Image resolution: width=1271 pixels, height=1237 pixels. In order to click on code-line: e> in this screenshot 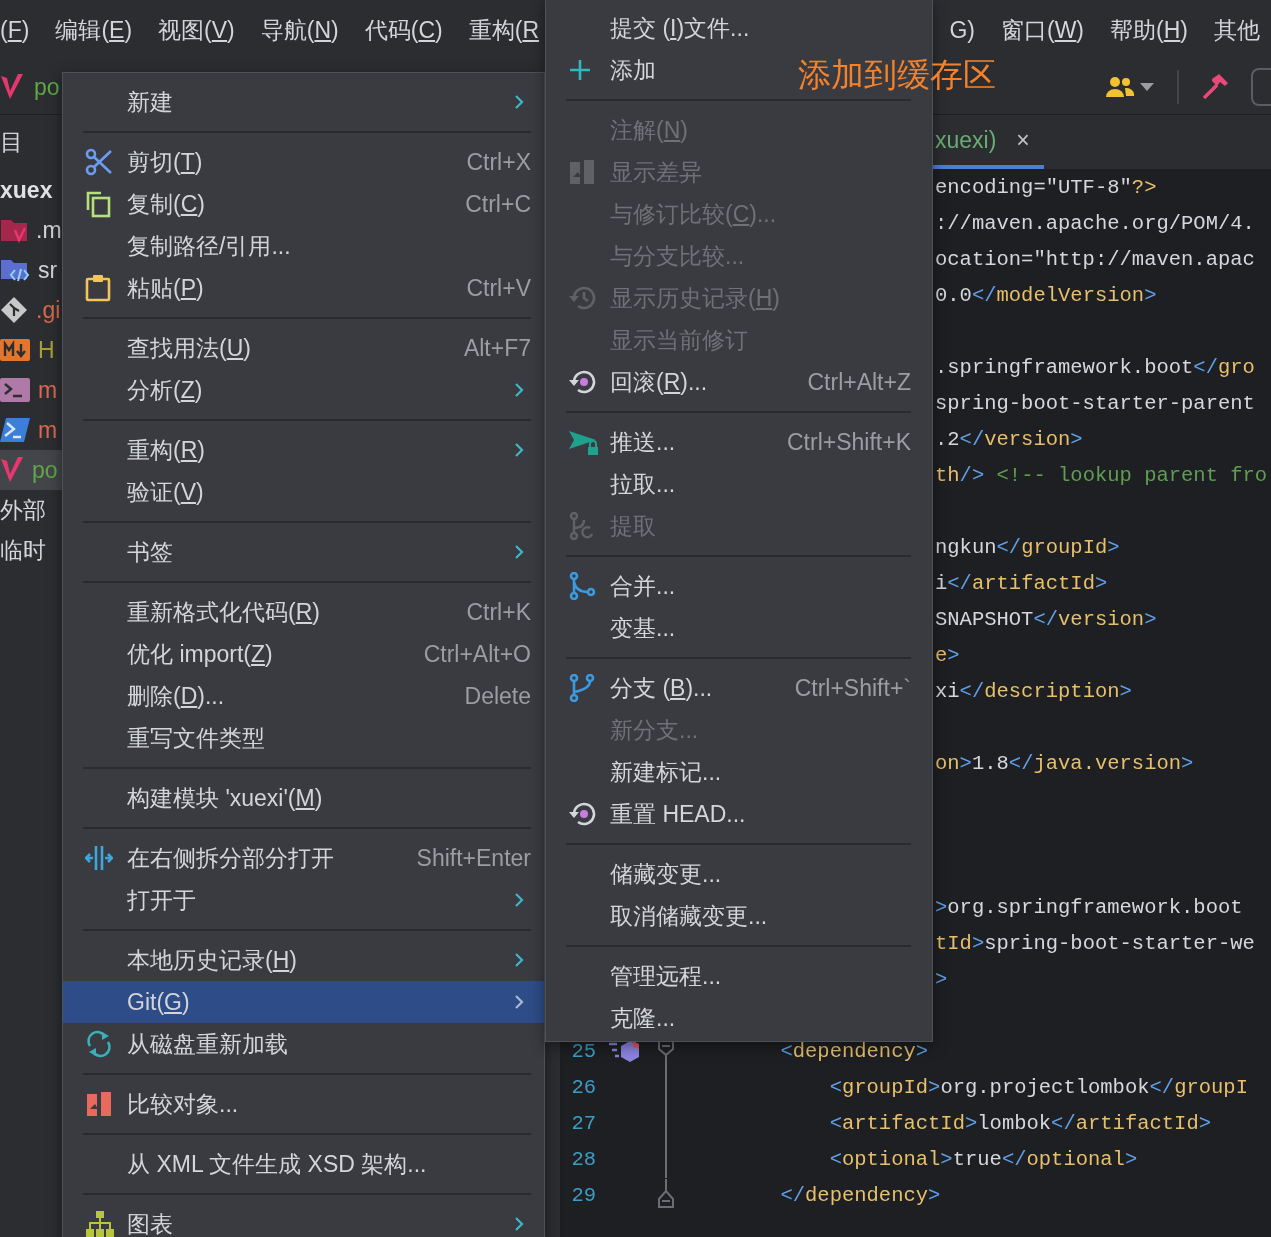, I will do `click(947, 655)`.